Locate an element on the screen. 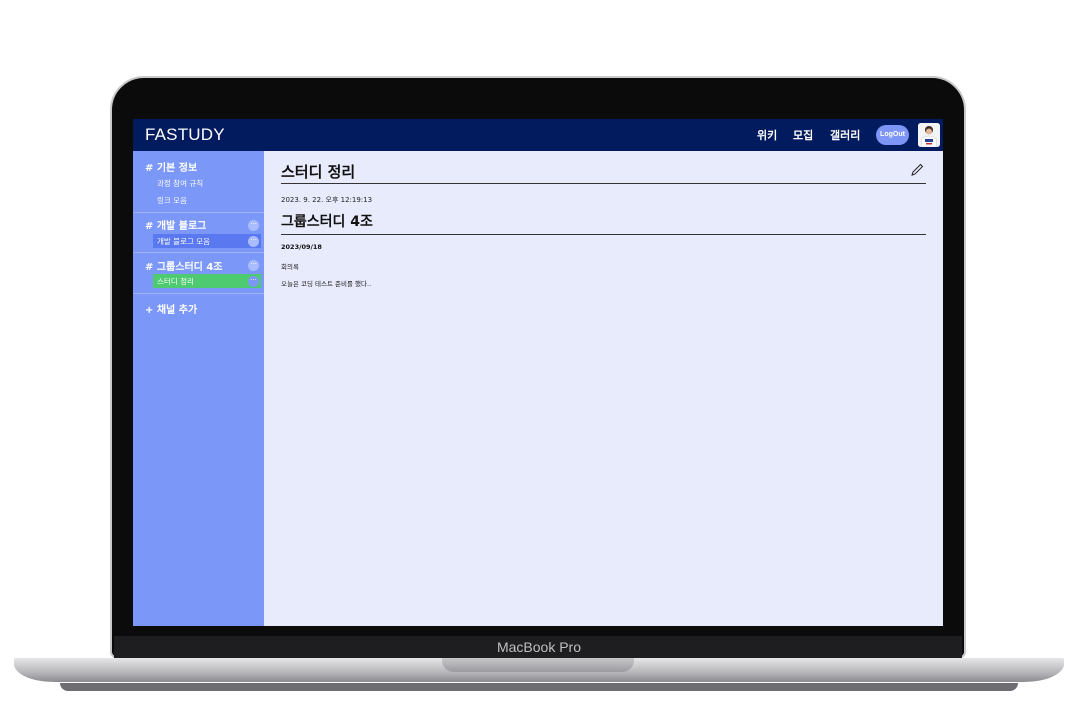  sidebar-item-dev-blog-collection: 개발 블로그 모음 is located at coordinates (207, 241).